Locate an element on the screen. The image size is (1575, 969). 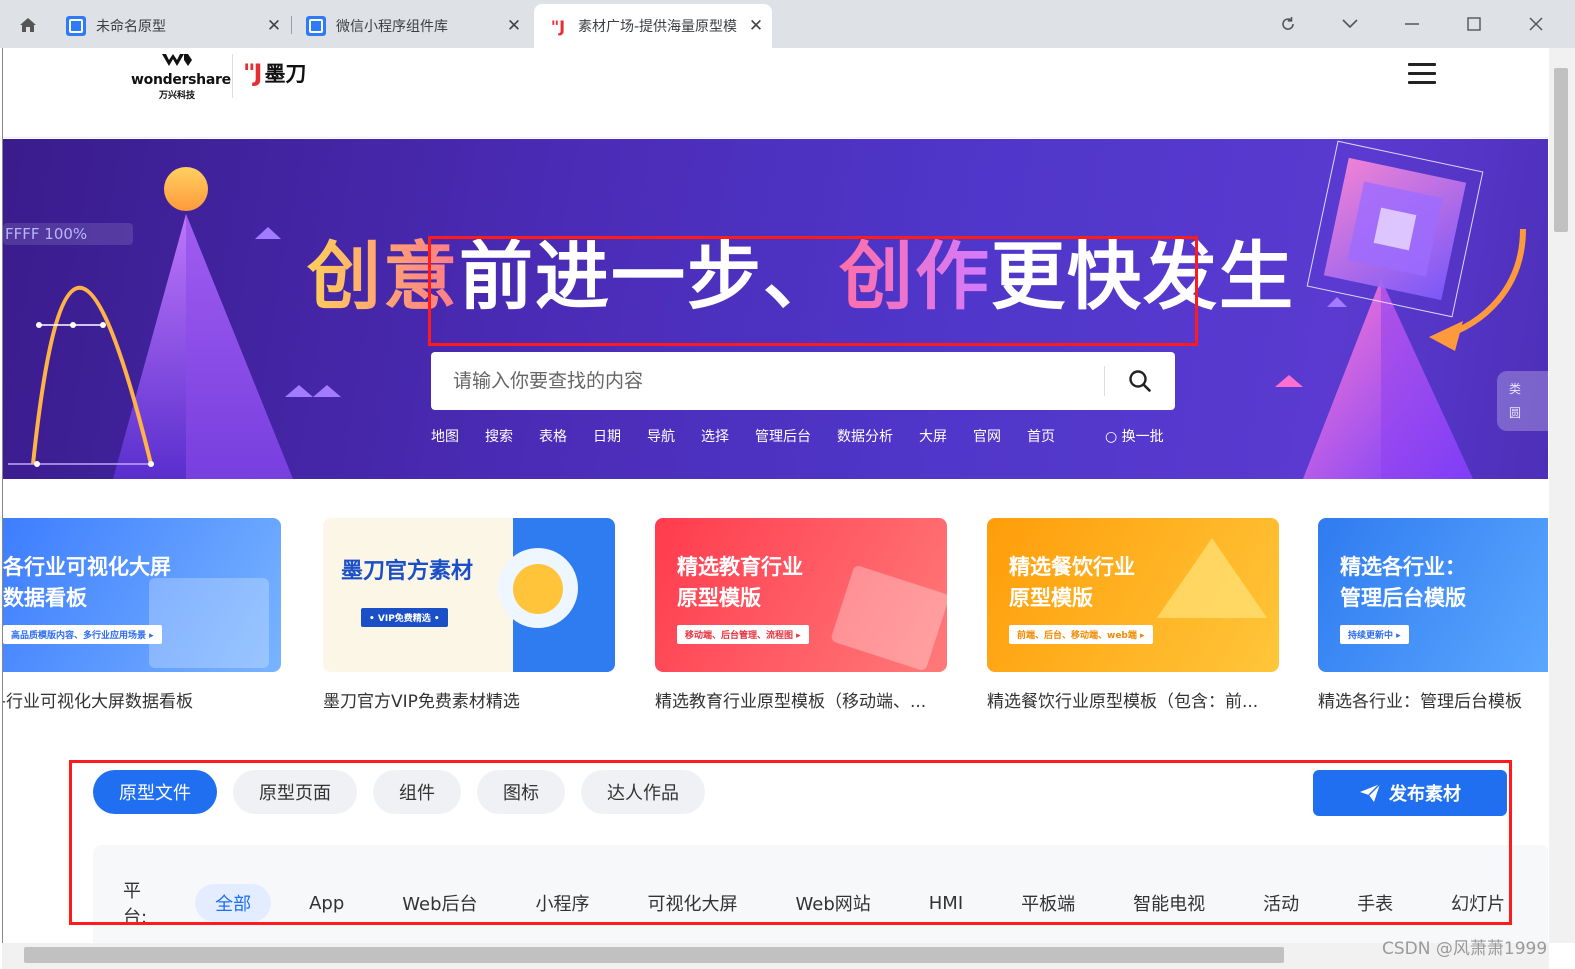
refresh-tags-button: ○ 换一批 is located at coordinates (1134, 436).